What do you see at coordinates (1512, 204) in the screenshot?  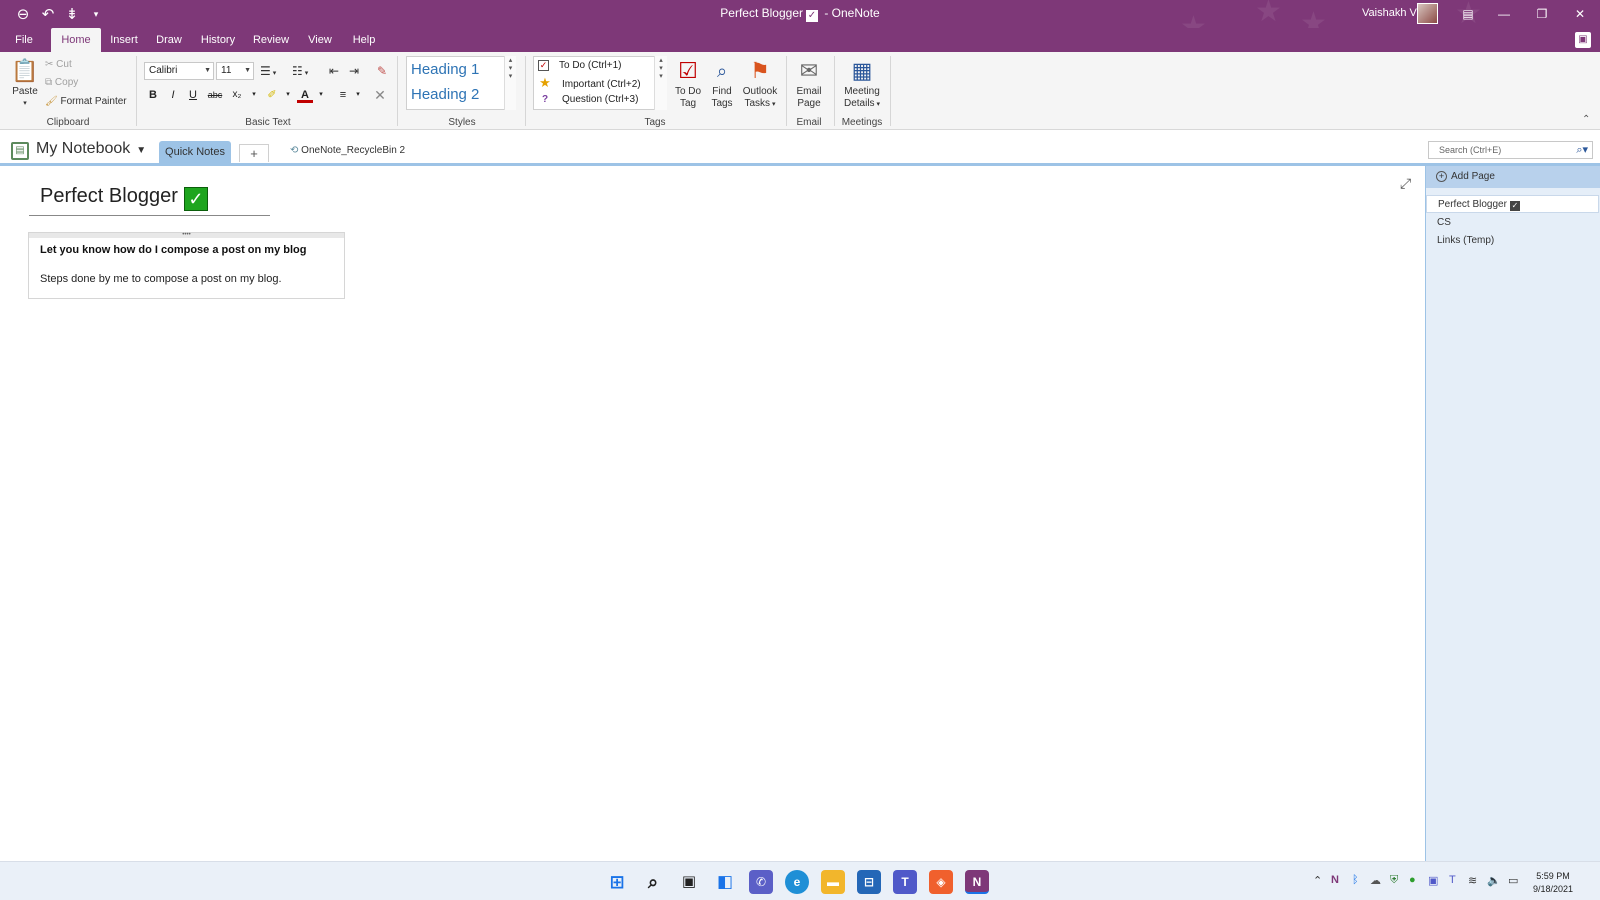 I see `page-item-perfect-blogger: Perfect Blogger ✓` at bounding box center [1512, 204].